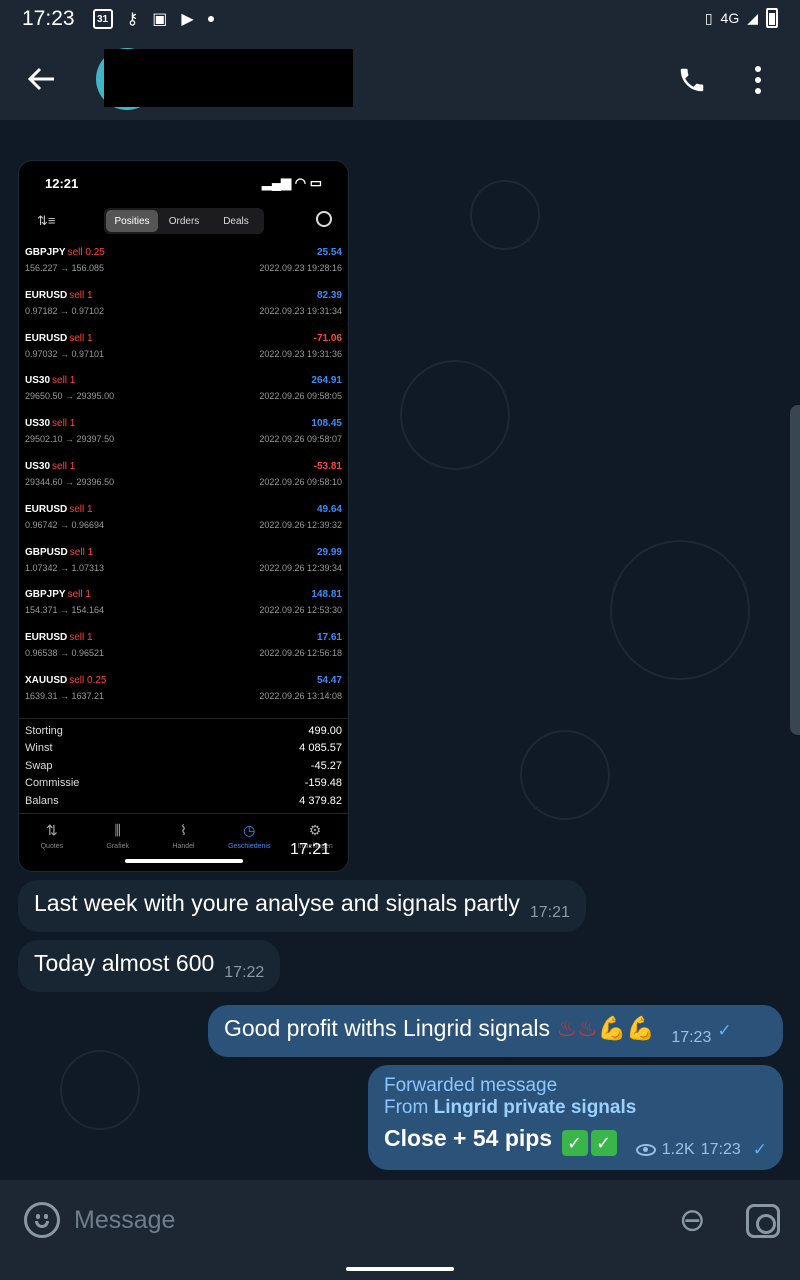 The height and width of the screenshot is (1280, 800). What do you see at coordinates (52, 830) in the screenshot?
I see `nav-item-icon: ⇅` at bounding box center [52, 830].